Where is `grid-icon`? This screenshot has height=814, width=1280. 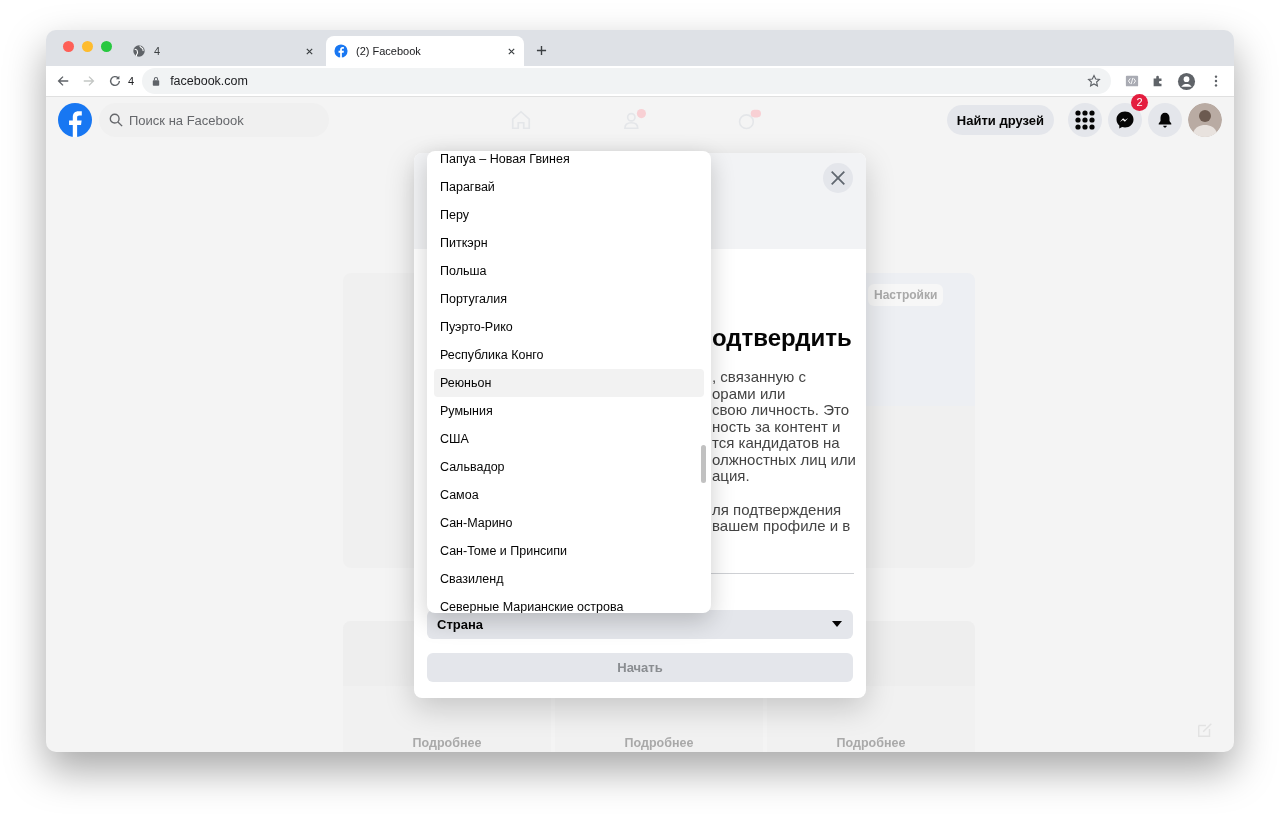
grid-icon is located at coordinates (1085, 120).